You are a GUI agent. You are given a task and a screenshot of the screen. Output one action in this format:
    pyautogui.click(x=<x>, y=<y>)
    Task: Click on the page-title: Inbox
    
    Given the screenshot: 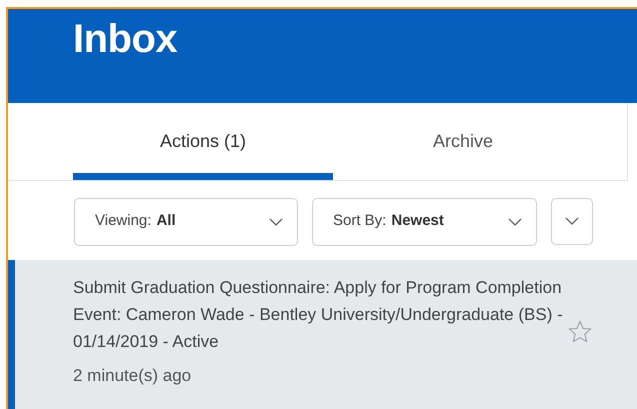 What is the action you would take?
    pyautogui.click(x=125, y=39)
    